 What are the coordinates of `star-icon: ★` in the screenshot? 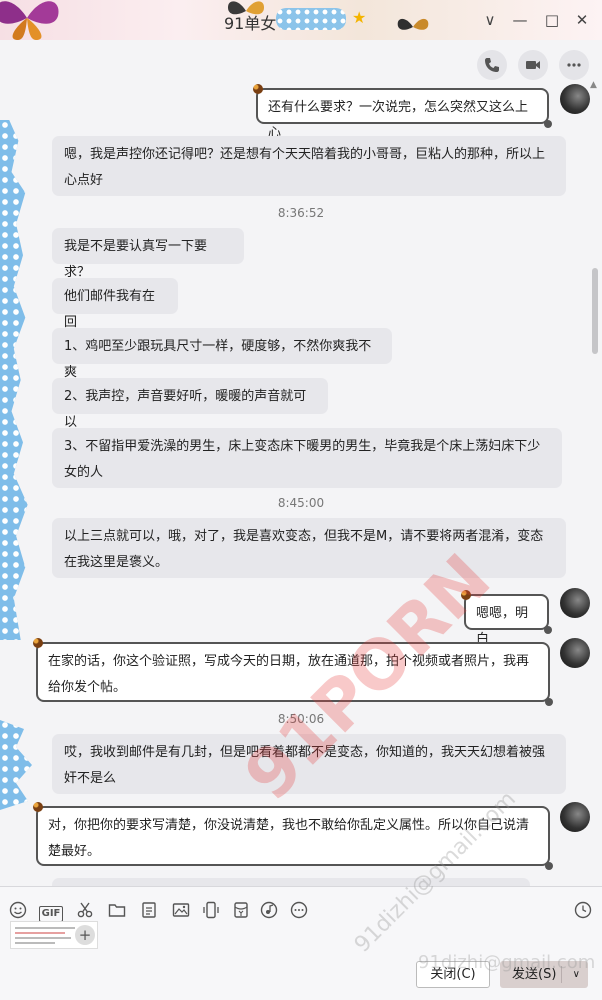 It's located at (359, 17).